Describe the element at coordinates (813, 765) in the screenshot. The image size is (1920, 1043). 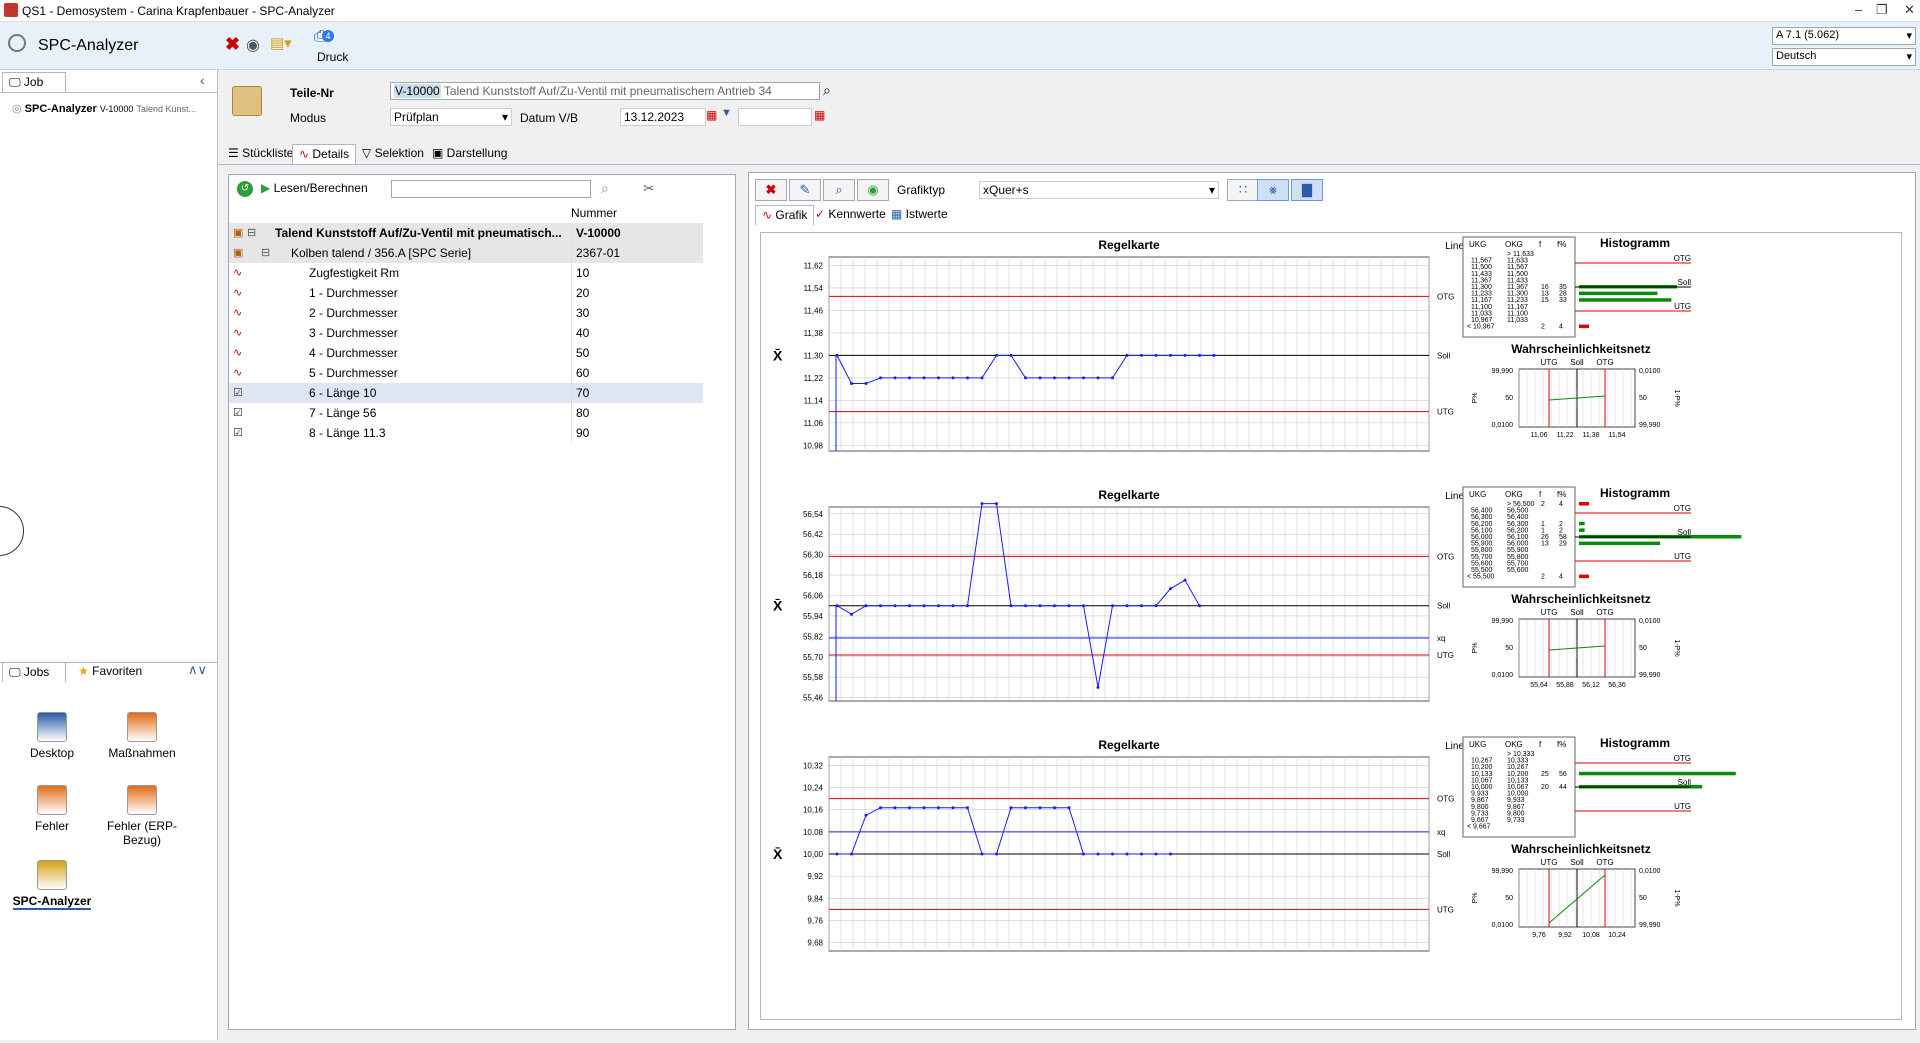
I see `y-tick-label: 10,32` at that location.